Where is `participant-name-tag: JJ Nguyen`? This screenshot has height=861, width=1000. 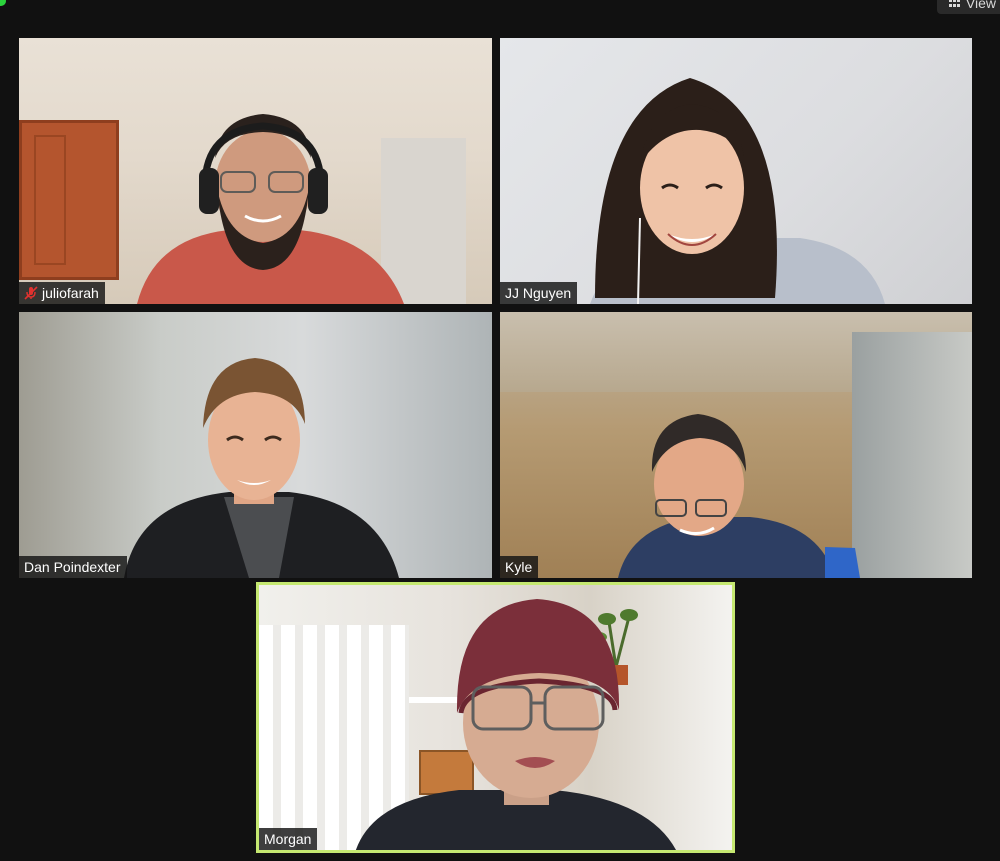
participant-name-tag: JJ Nguyen is located at coordinates (539, 293).